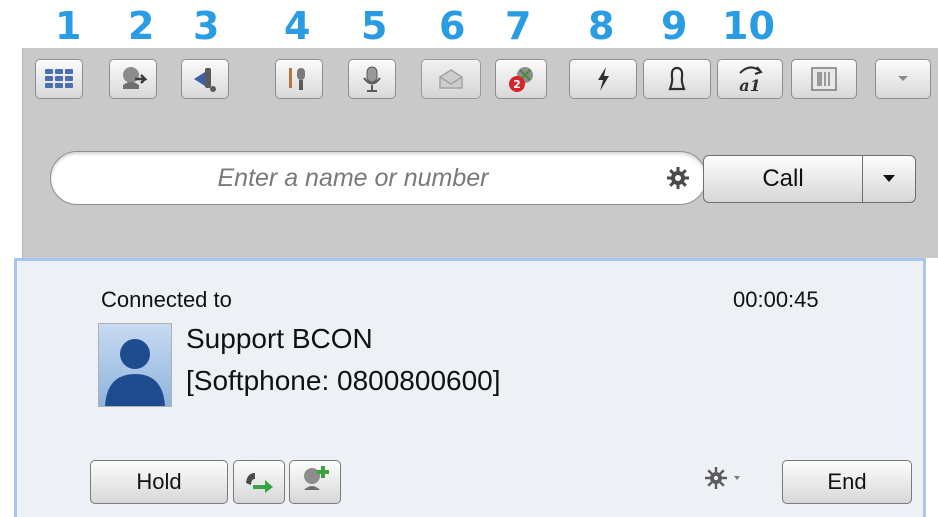 This screenshot has width=938, height=517. I want to click on announce-icon, so click(205, 79).